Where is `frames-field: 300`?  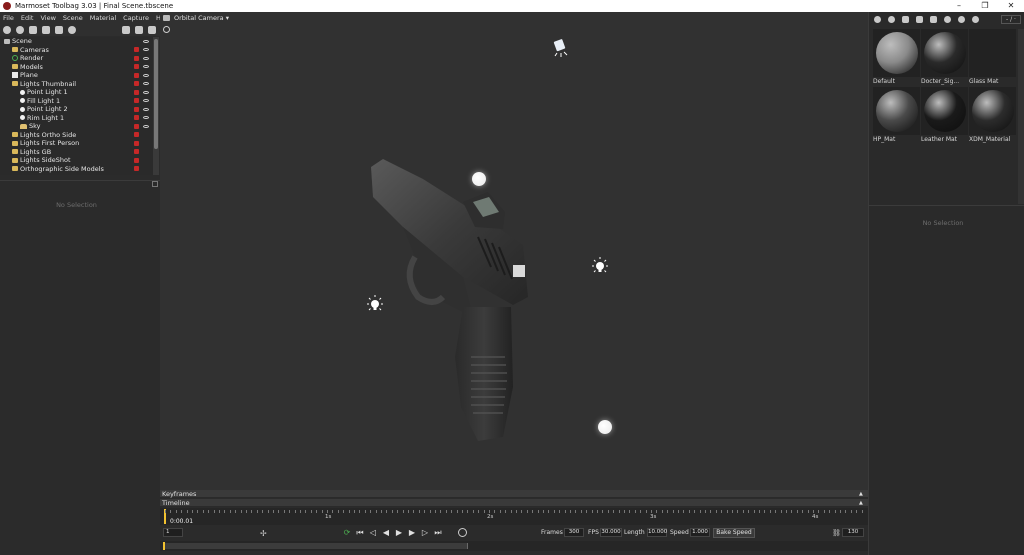
frames-field: 300 is located at coordinates (574, 532).